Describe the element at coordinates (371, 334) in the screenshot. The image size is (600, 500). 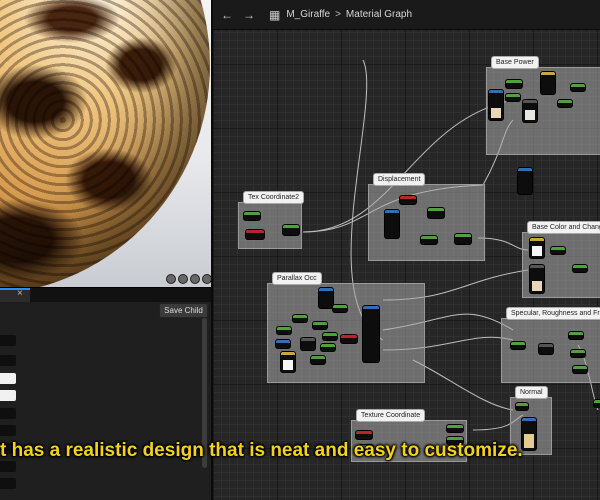
I see `parallax-occlusion-node` at that location.